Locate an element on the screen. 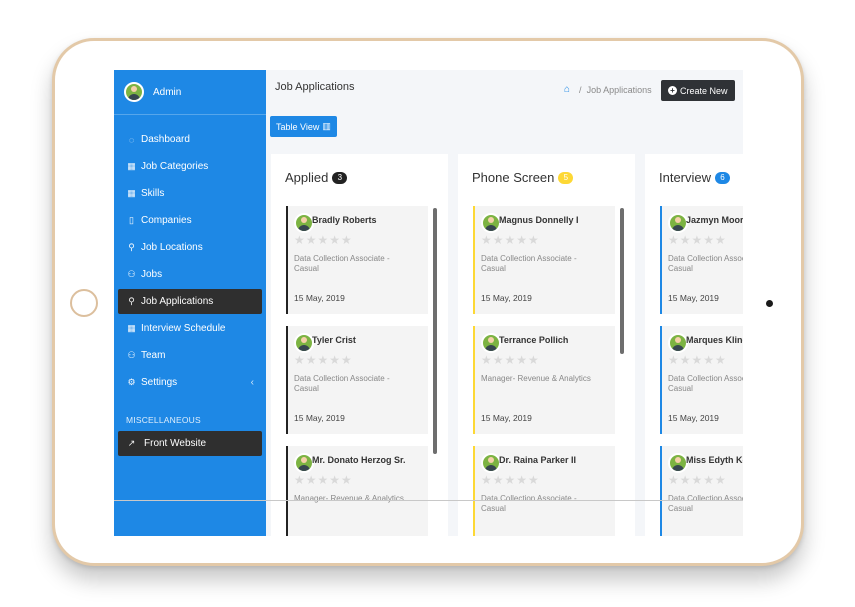 This screenshot has height=607, width=855. applicant-name: Magnus Donnelly I is located at coordinates (539, 220).